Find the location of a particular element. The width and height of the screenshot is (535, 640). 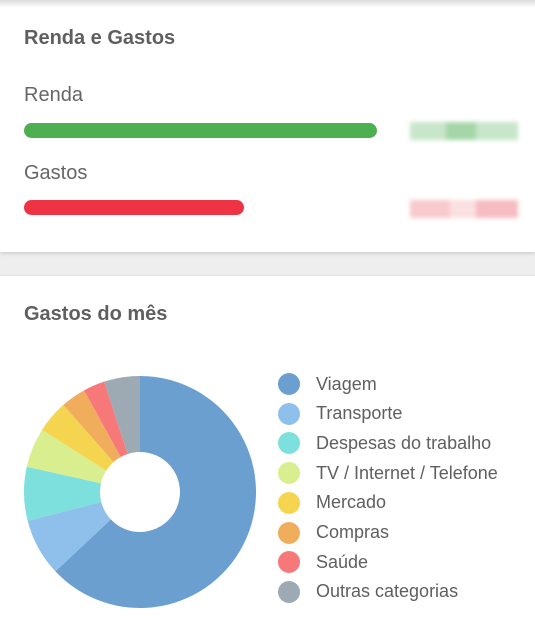

income-expenses-title: Renda e Gastos is located at coordinates (100, 38).